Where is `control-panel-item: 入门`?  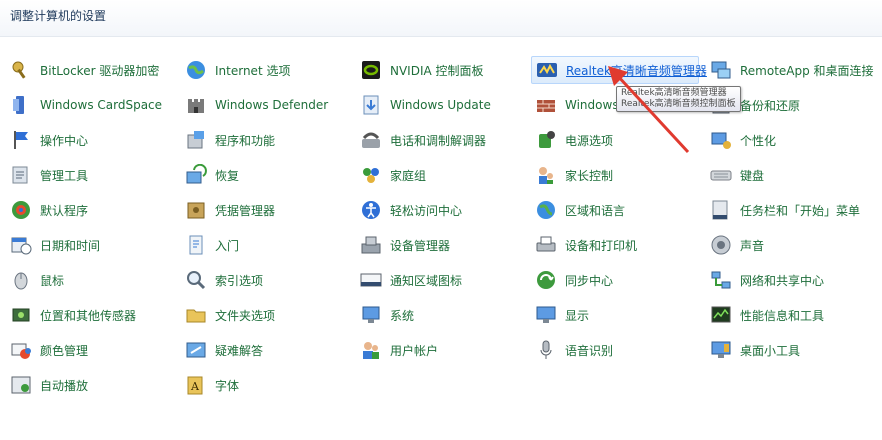
control-panel-item: 入门 is located at coordinates (266, 245).